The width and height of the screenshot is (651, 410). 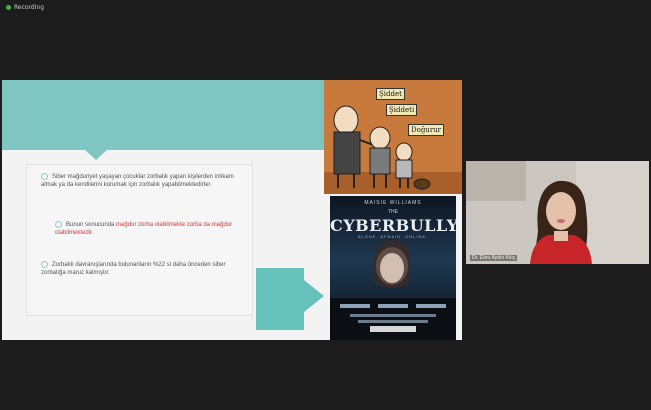 I want to click on meeting-top-bar: Recording, so click(x=325, y=11).